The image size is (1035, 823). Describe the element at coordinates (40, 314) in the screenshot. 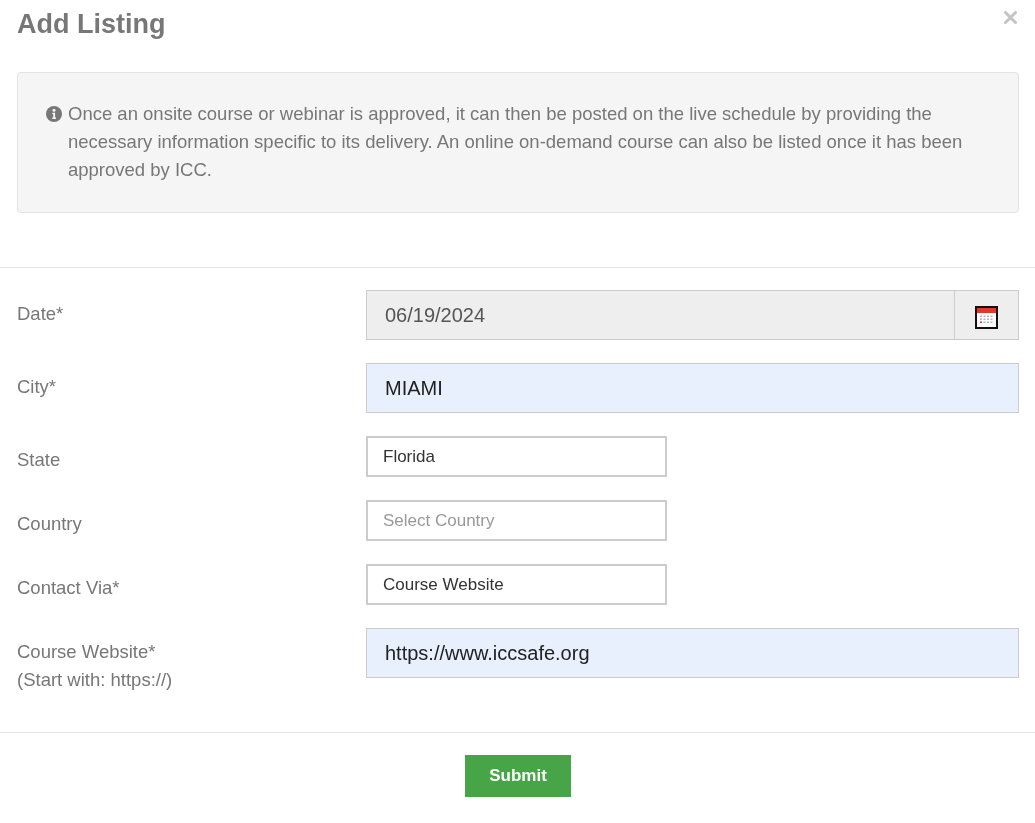

I see `field-label: Date*` at that location.